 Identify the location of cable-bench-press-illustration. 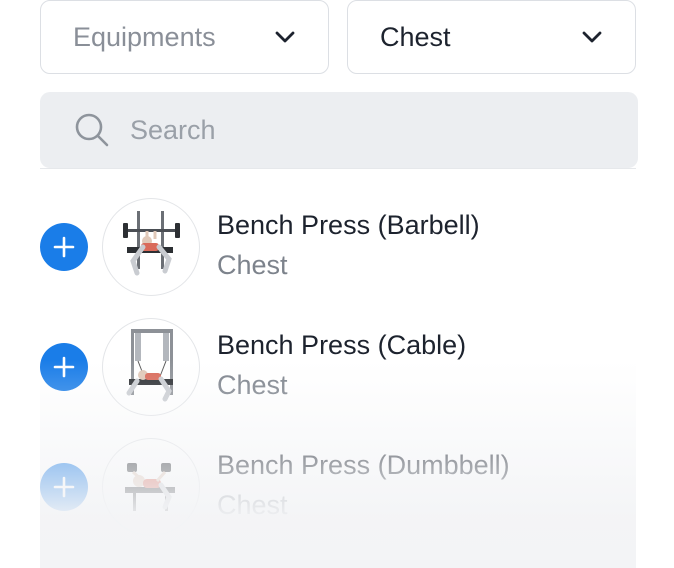
(149, 365).